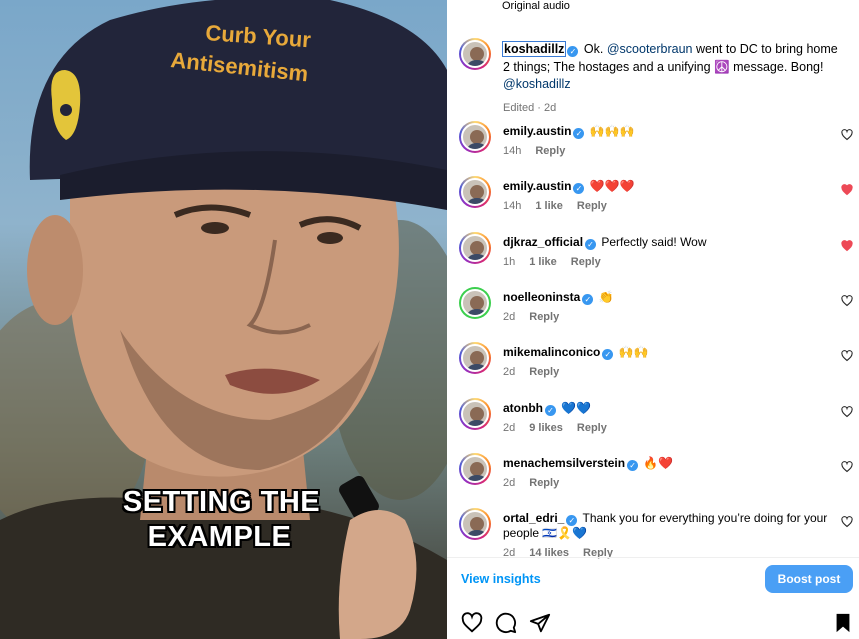 Image resolution: width=859 pixels, height=639 pixels. I want to click on caption-text-3: message. Bong!, so click(778, 66).